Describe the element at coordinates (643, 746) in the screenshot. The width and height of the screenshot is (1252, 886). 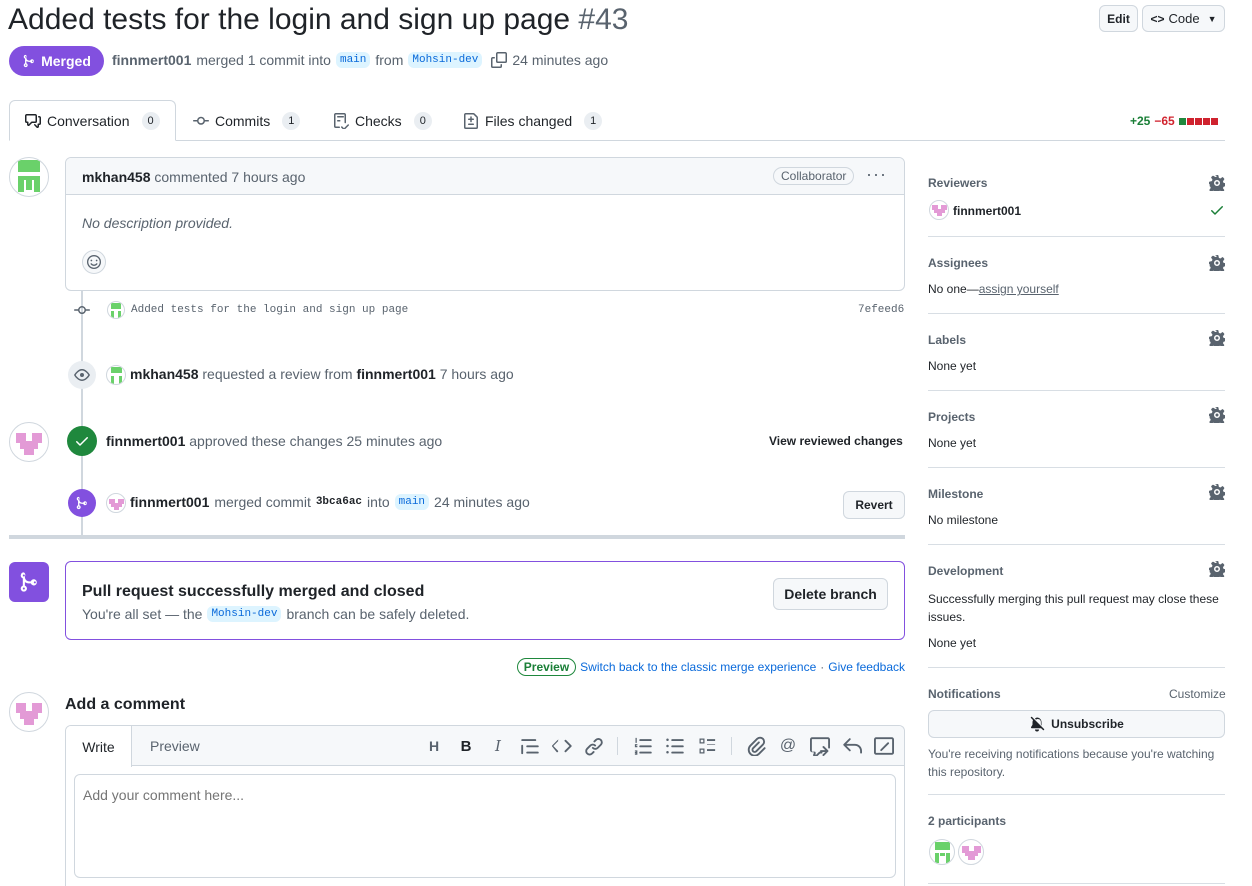
I see `numbered-list-icon` at that location.